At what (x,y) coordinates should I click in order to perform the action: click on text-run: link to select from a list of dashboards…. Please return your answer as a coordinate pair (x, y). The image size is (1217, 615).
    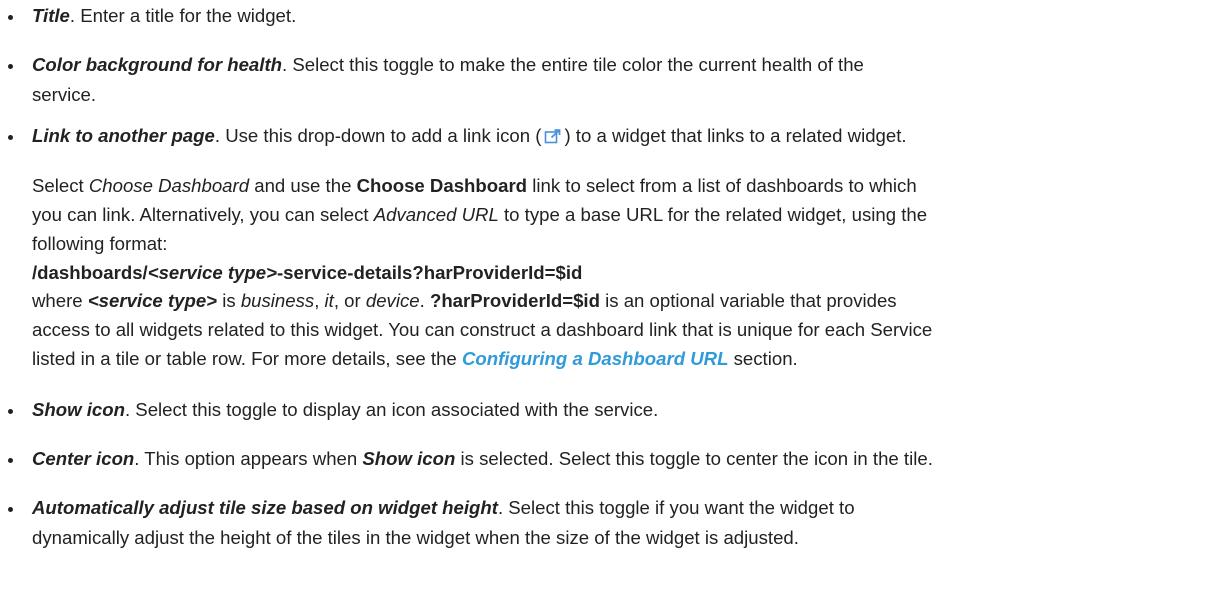
    Looking at the image, I should click on (722, 185).